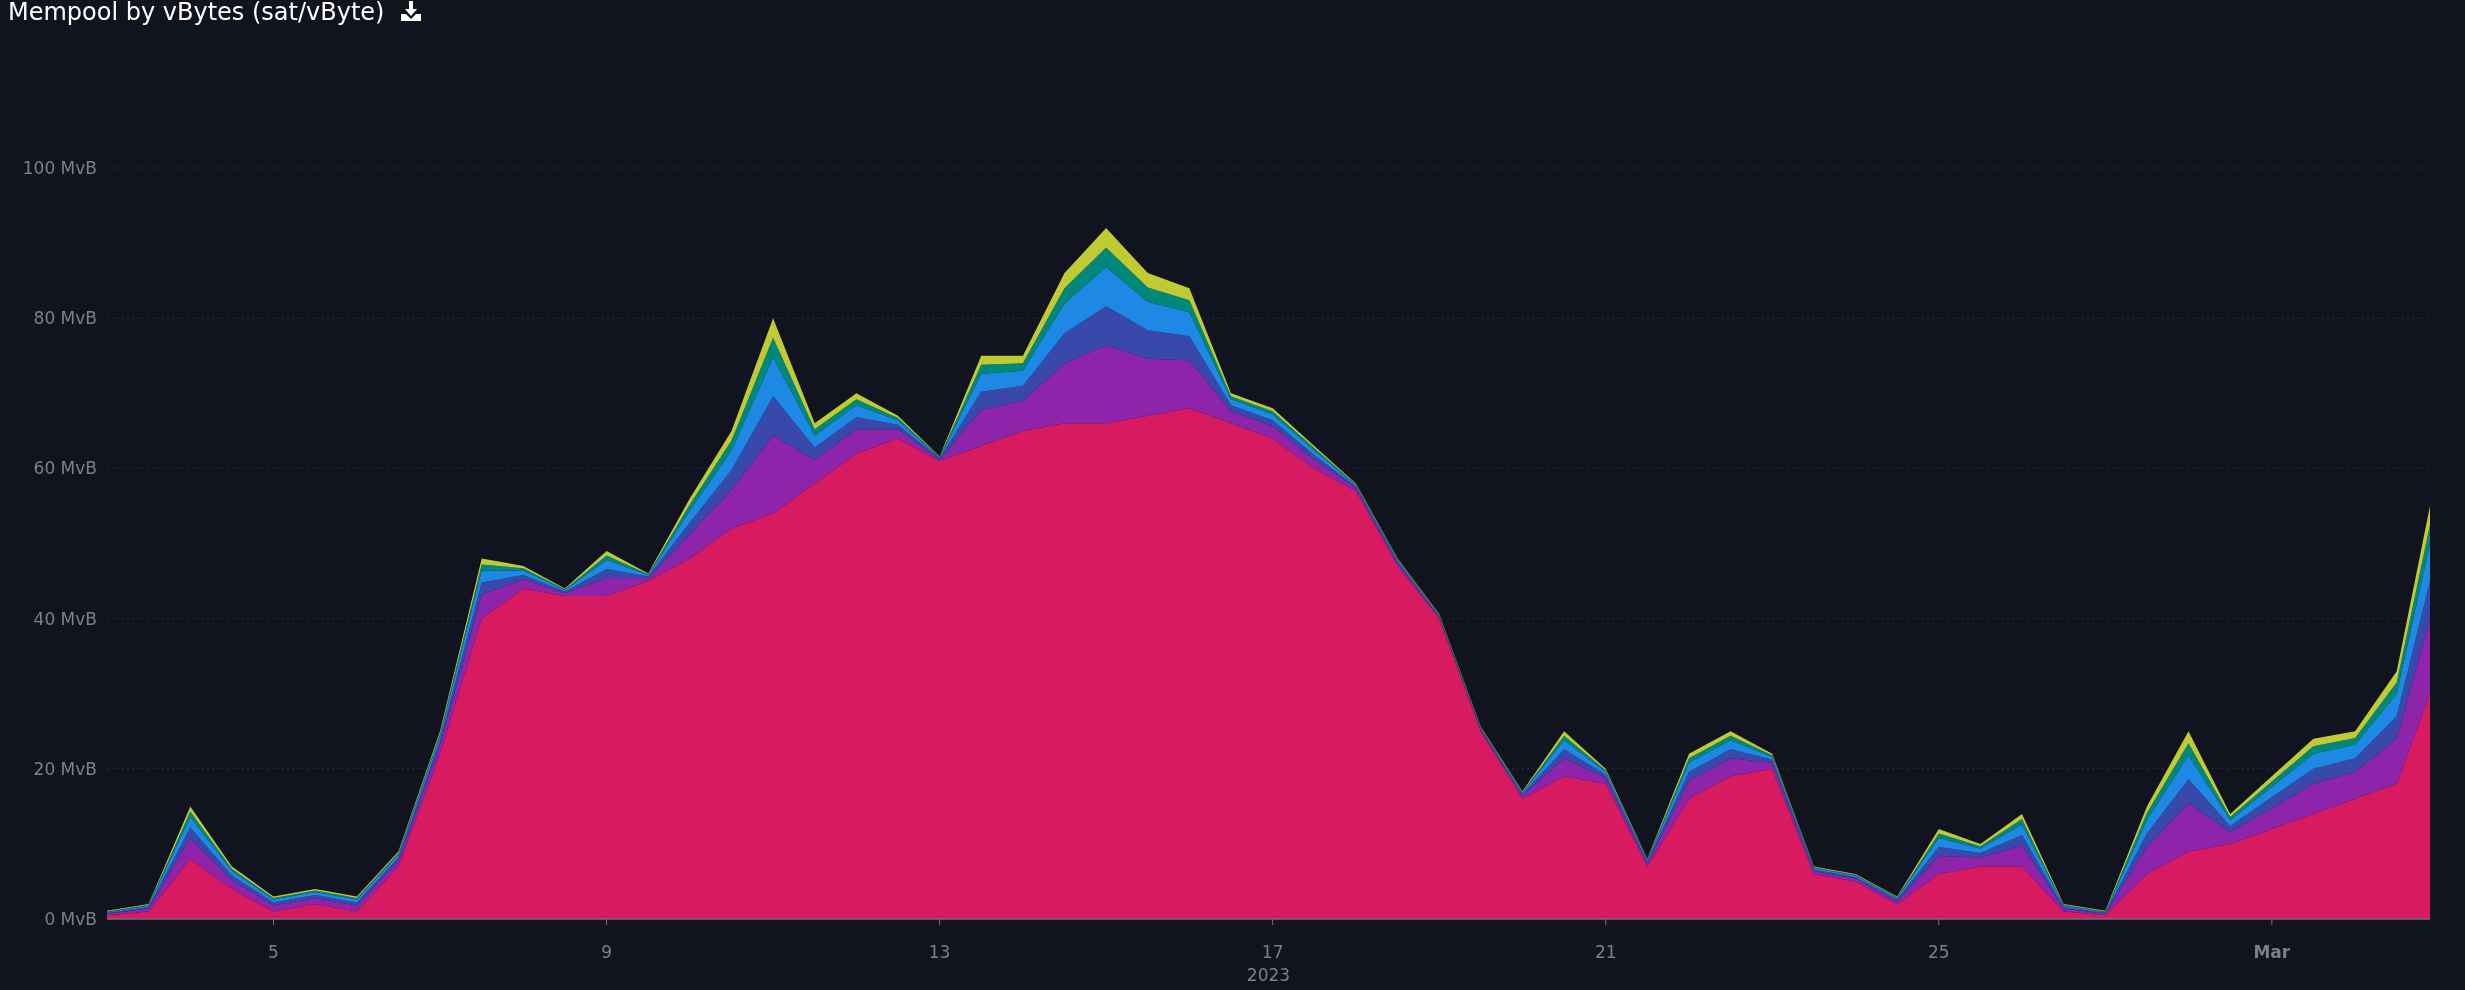 This screenshot has height=990, width=2465. What do you see at coordinates (2272, 952) in the screenshot?
I see `x-axis-label: Mar` at bounding box center [2272, 952].